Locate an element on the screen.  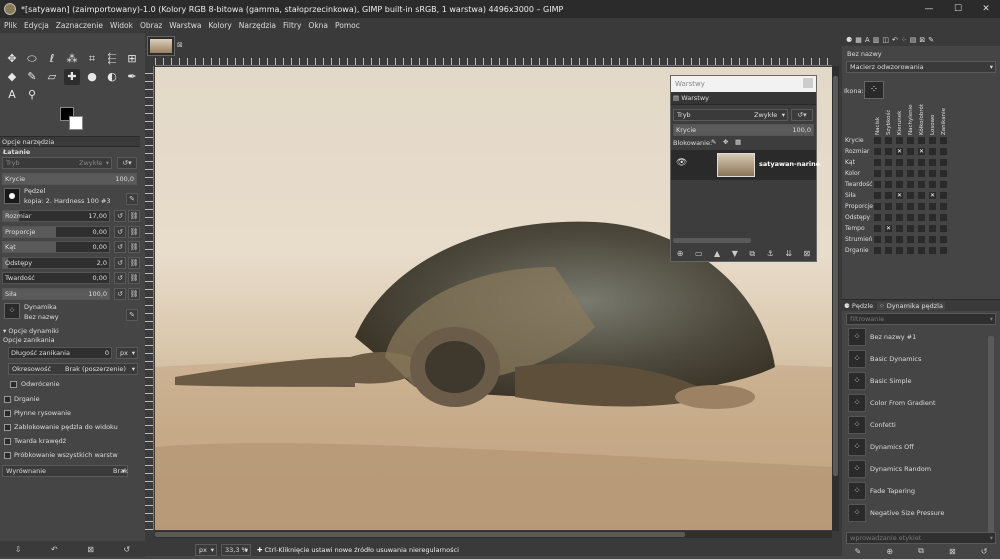
slider-0: Rozmiar 17,00 is located at coordinates (56, 216).